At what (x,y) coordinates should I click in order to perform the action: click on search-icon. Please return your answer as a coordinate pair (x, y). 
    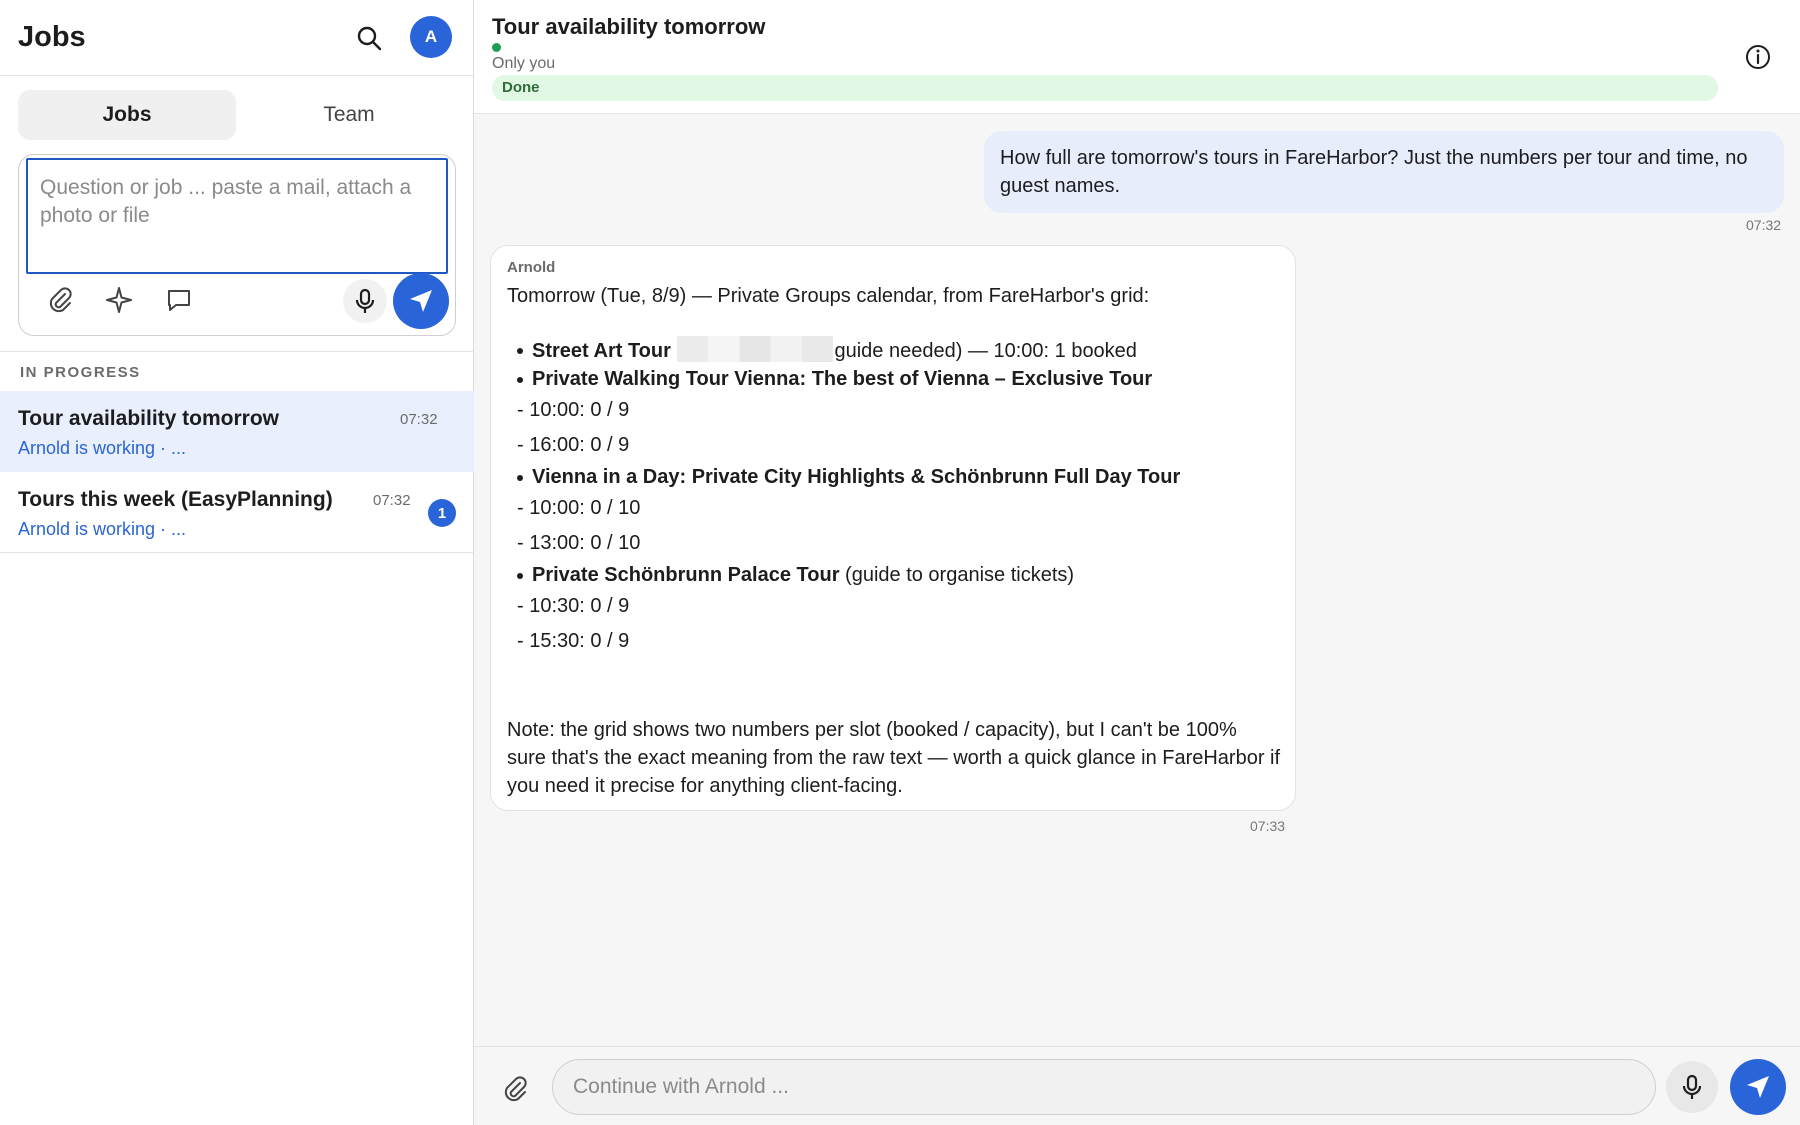
    Looking at the image, I should click on (369, 38).